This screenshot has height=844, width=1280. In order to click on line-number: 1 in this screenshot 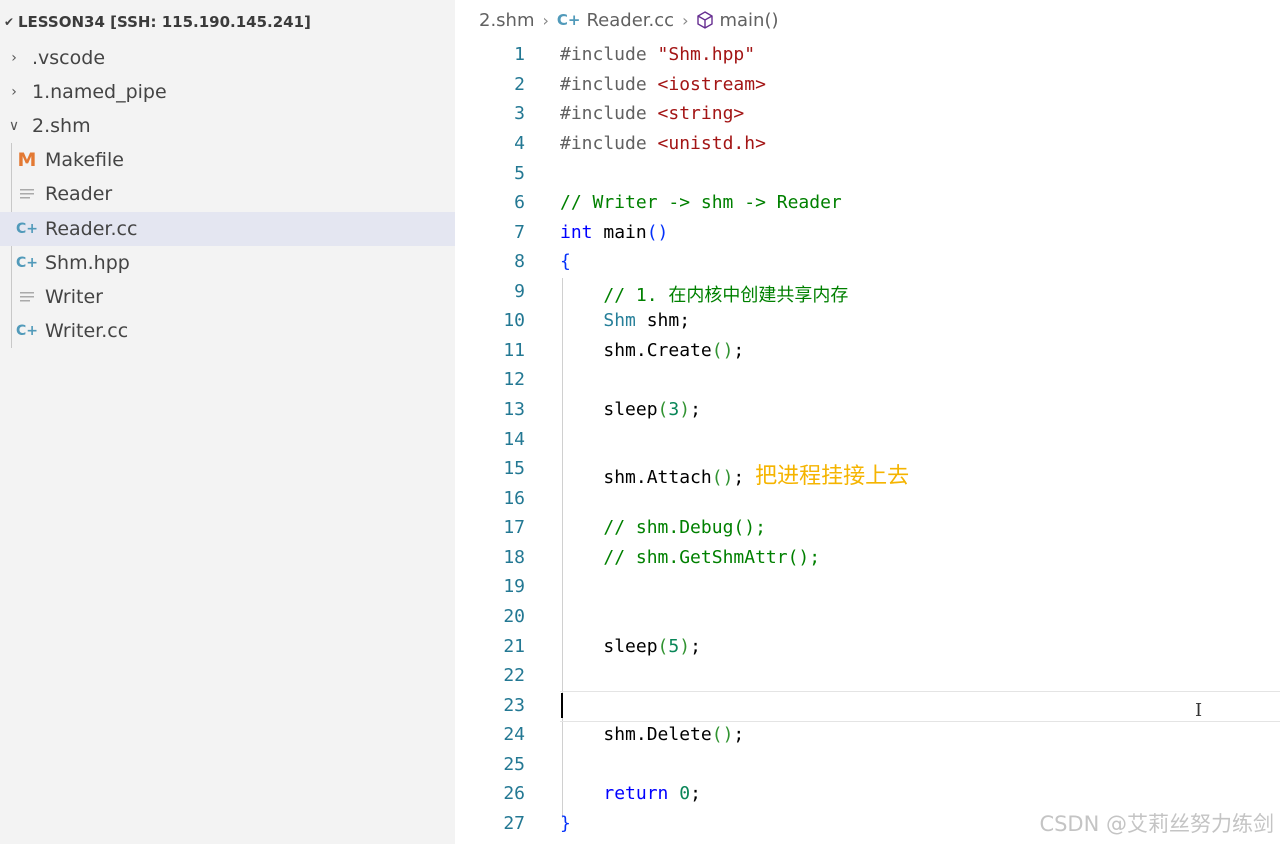, I will do `click(490, 54)`.